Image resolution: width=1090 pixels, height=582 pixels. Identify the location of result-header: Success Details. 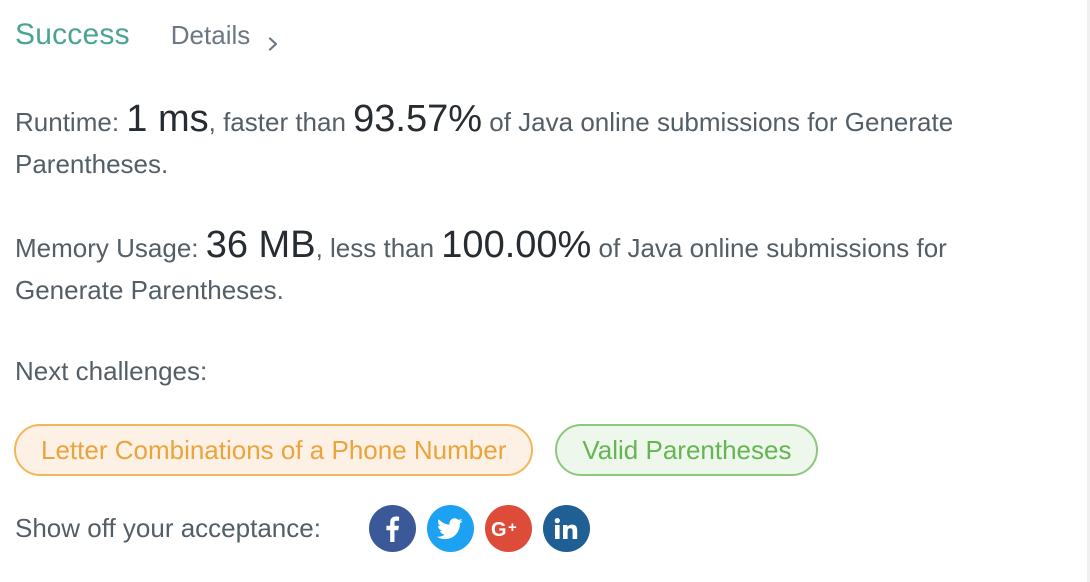
(146, 35).